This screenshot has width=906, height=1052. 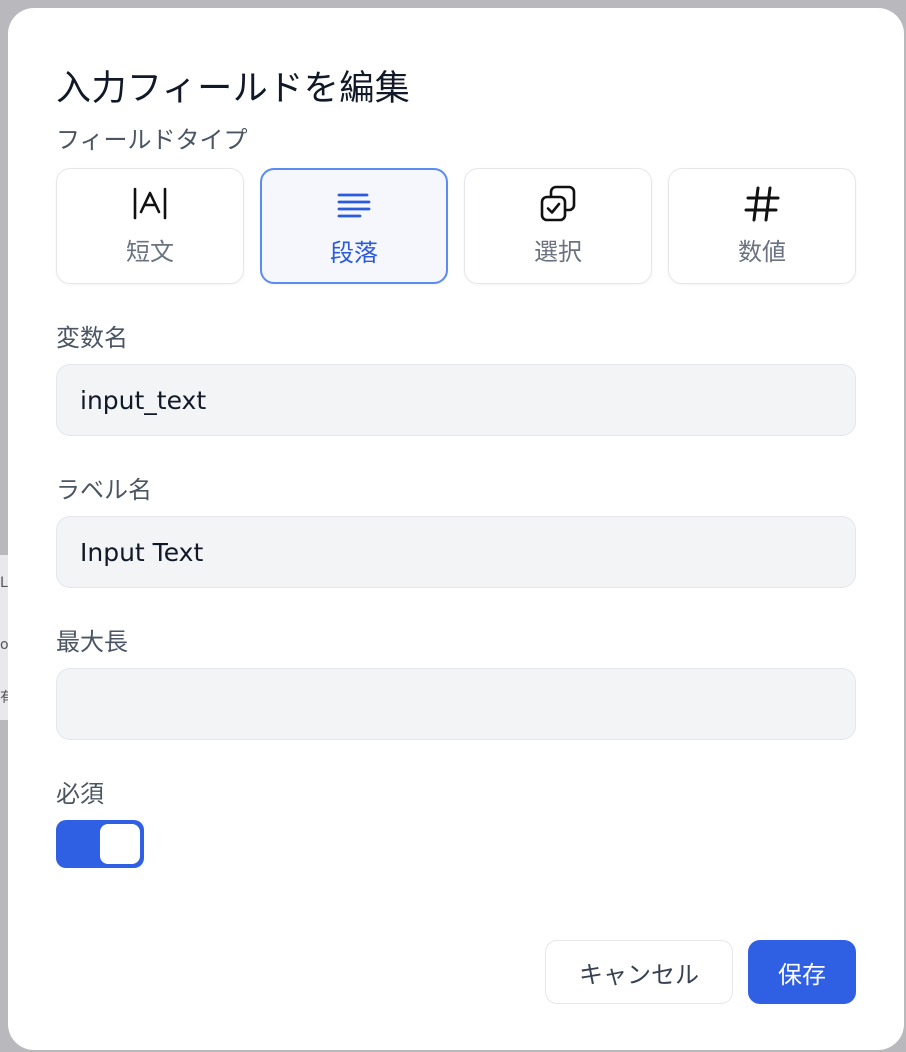 What do you see at coordinates (456, 400) in the screenshot?
I see `variable-name-input: input_text` at bounding box center [456, 400].